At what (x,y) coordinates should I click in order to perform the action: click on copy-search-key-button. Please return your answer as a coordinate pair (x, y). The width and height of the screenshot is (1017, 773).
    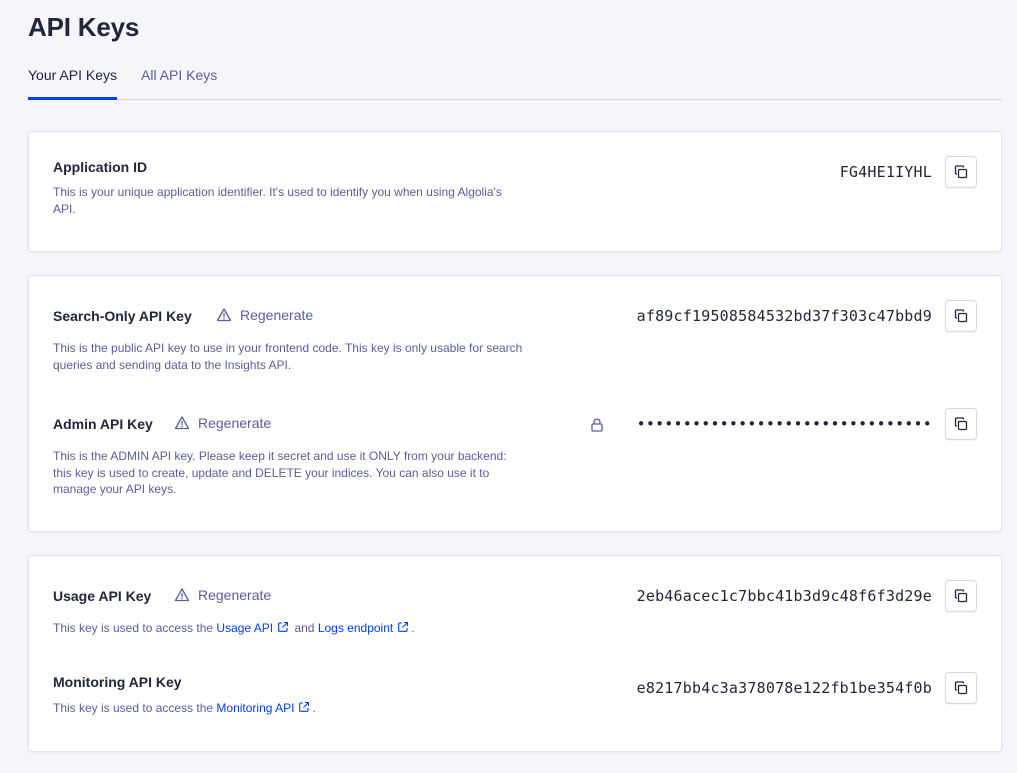
    Looking at the image, I should click on (961, 316).